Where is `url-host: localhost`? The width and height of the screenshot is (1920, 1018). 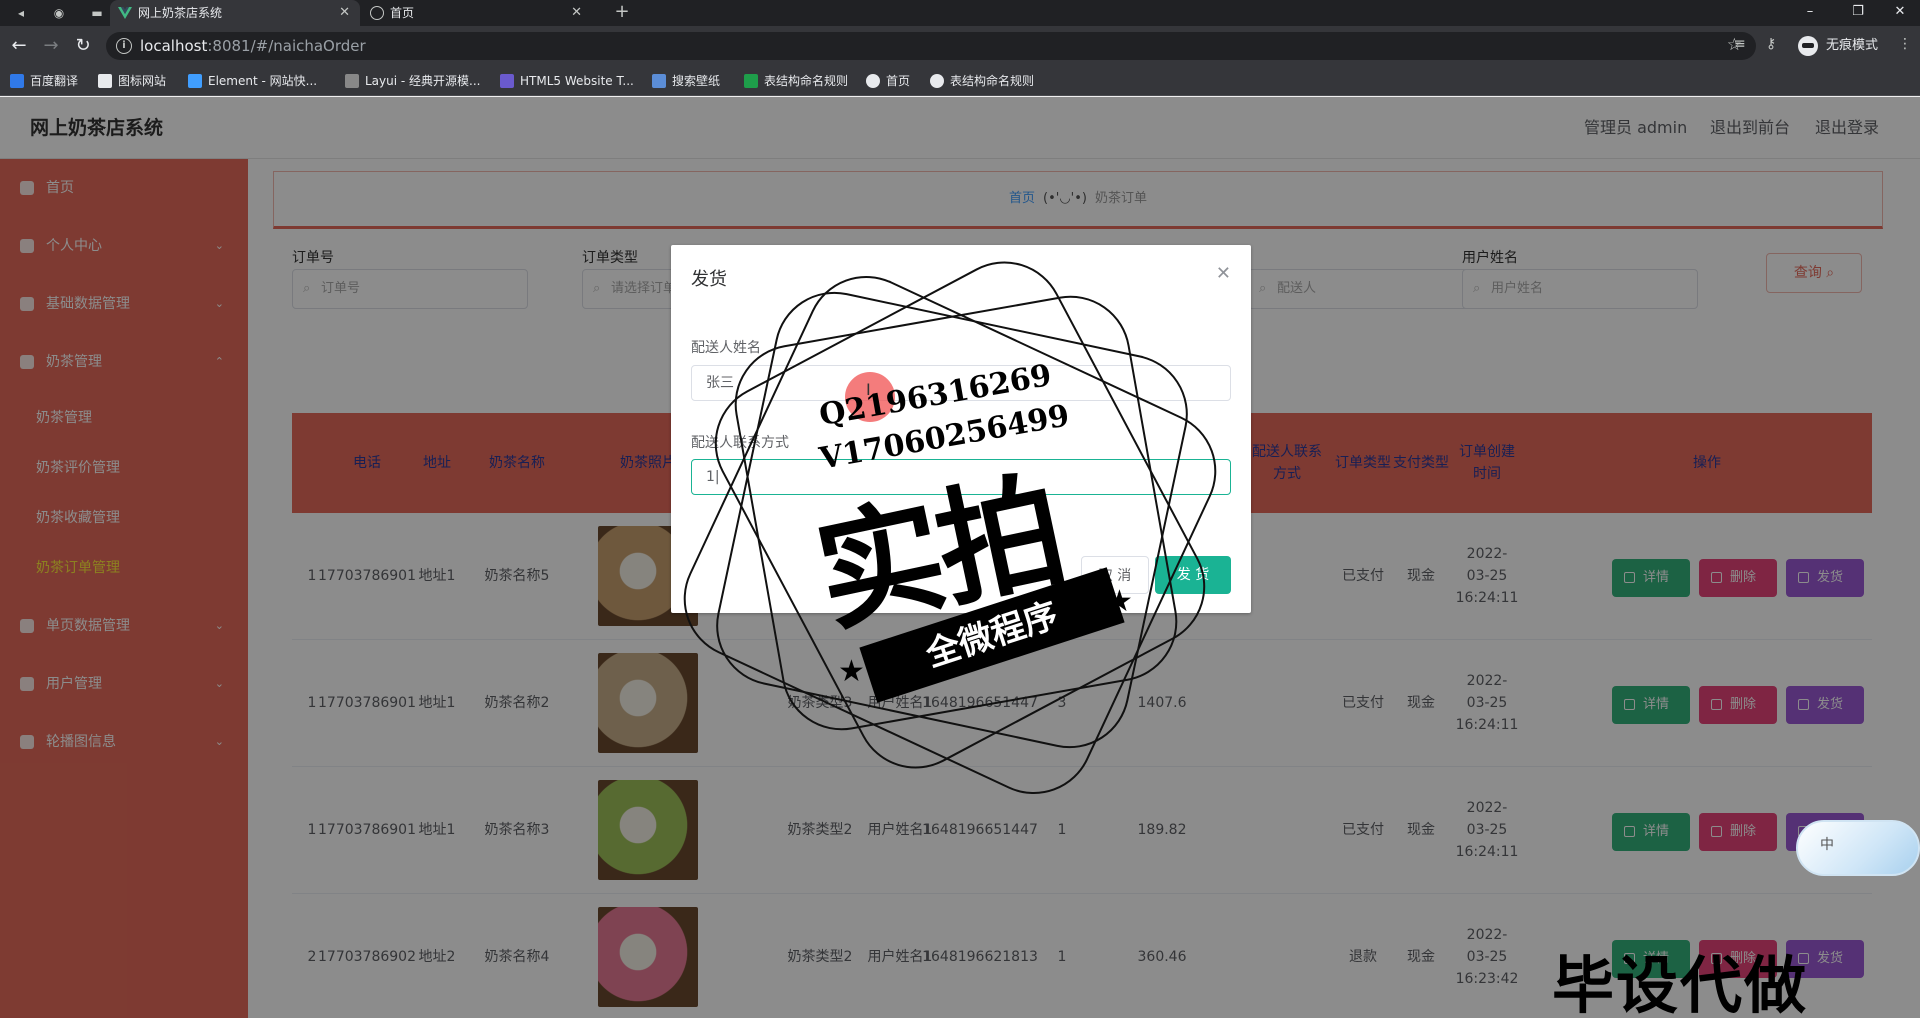
url-host: localhost is located at coordinates (174, 46).